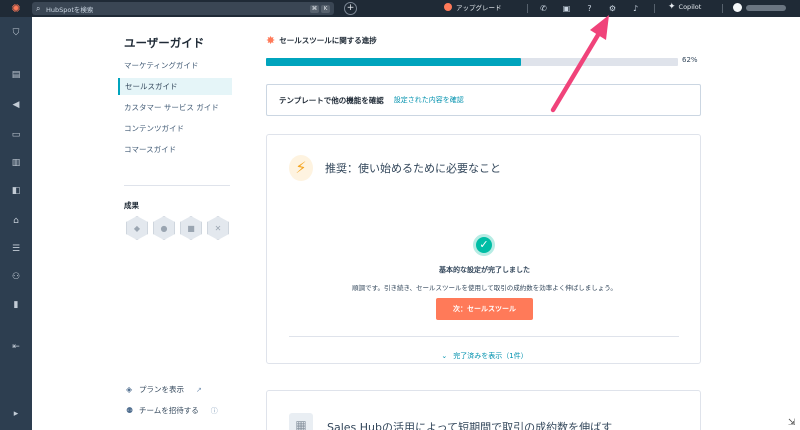 This screenshot has width=800, height=430. What do you see at coordinates (690, 60) in the screenshot?
I see `progress-percent: 62%` at bounding box center [690, 60].